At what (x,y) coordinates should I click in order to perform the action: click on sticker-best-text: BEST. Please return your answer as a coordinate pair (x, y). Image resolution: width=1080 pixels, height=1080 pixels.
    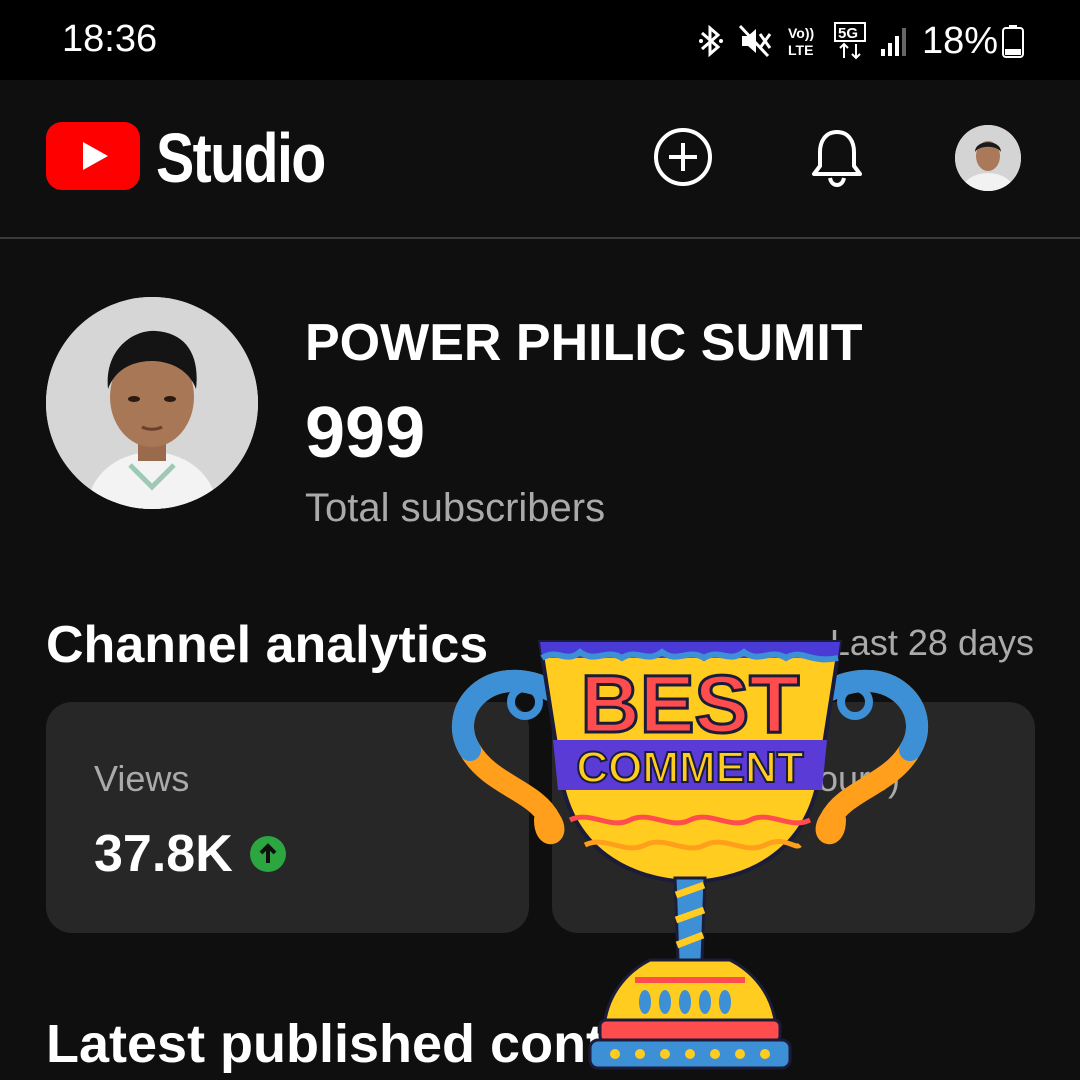
    Looking at the image, I should click on (690, 704).